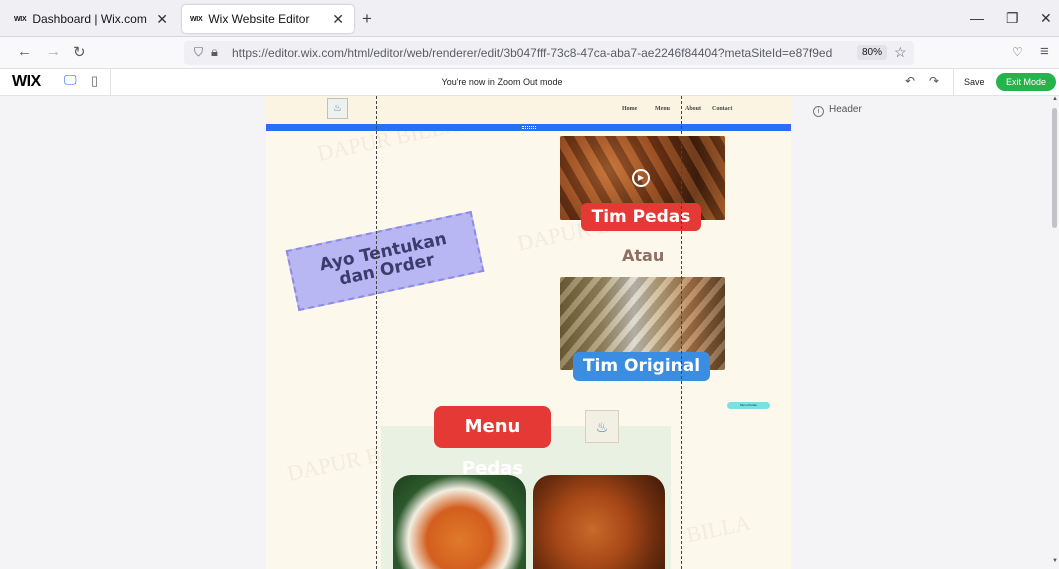  What do you see at coordinates (198, 52) in the screenshot?
I see `shield-icon: ⛉` at bounding box center [198, 52].